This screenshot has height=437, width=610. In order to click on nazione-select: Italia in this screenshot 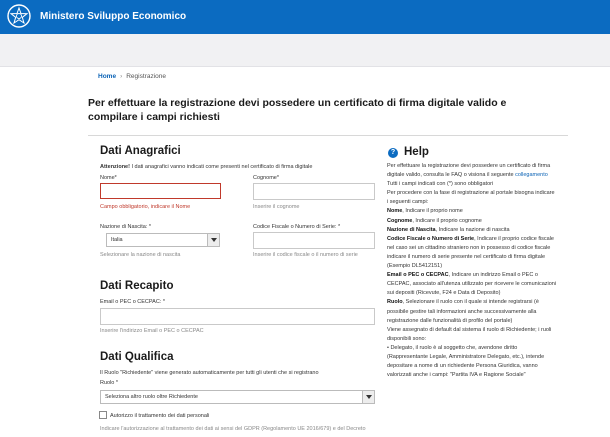, I will do `click(163, 240)`.